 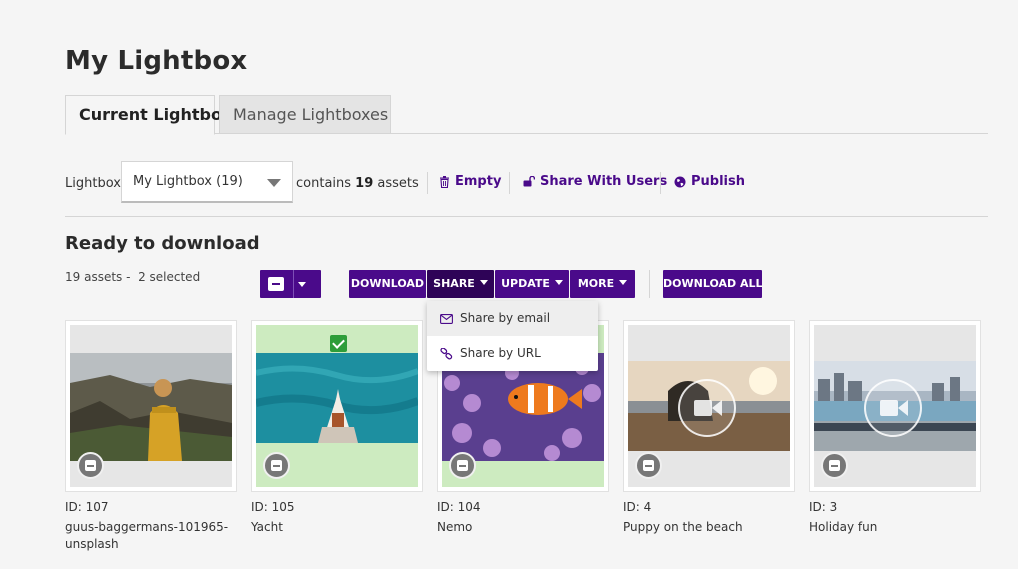 I want to click on share-dropdown-menu: Share by email Share by URL, so click(x=512, y=336).